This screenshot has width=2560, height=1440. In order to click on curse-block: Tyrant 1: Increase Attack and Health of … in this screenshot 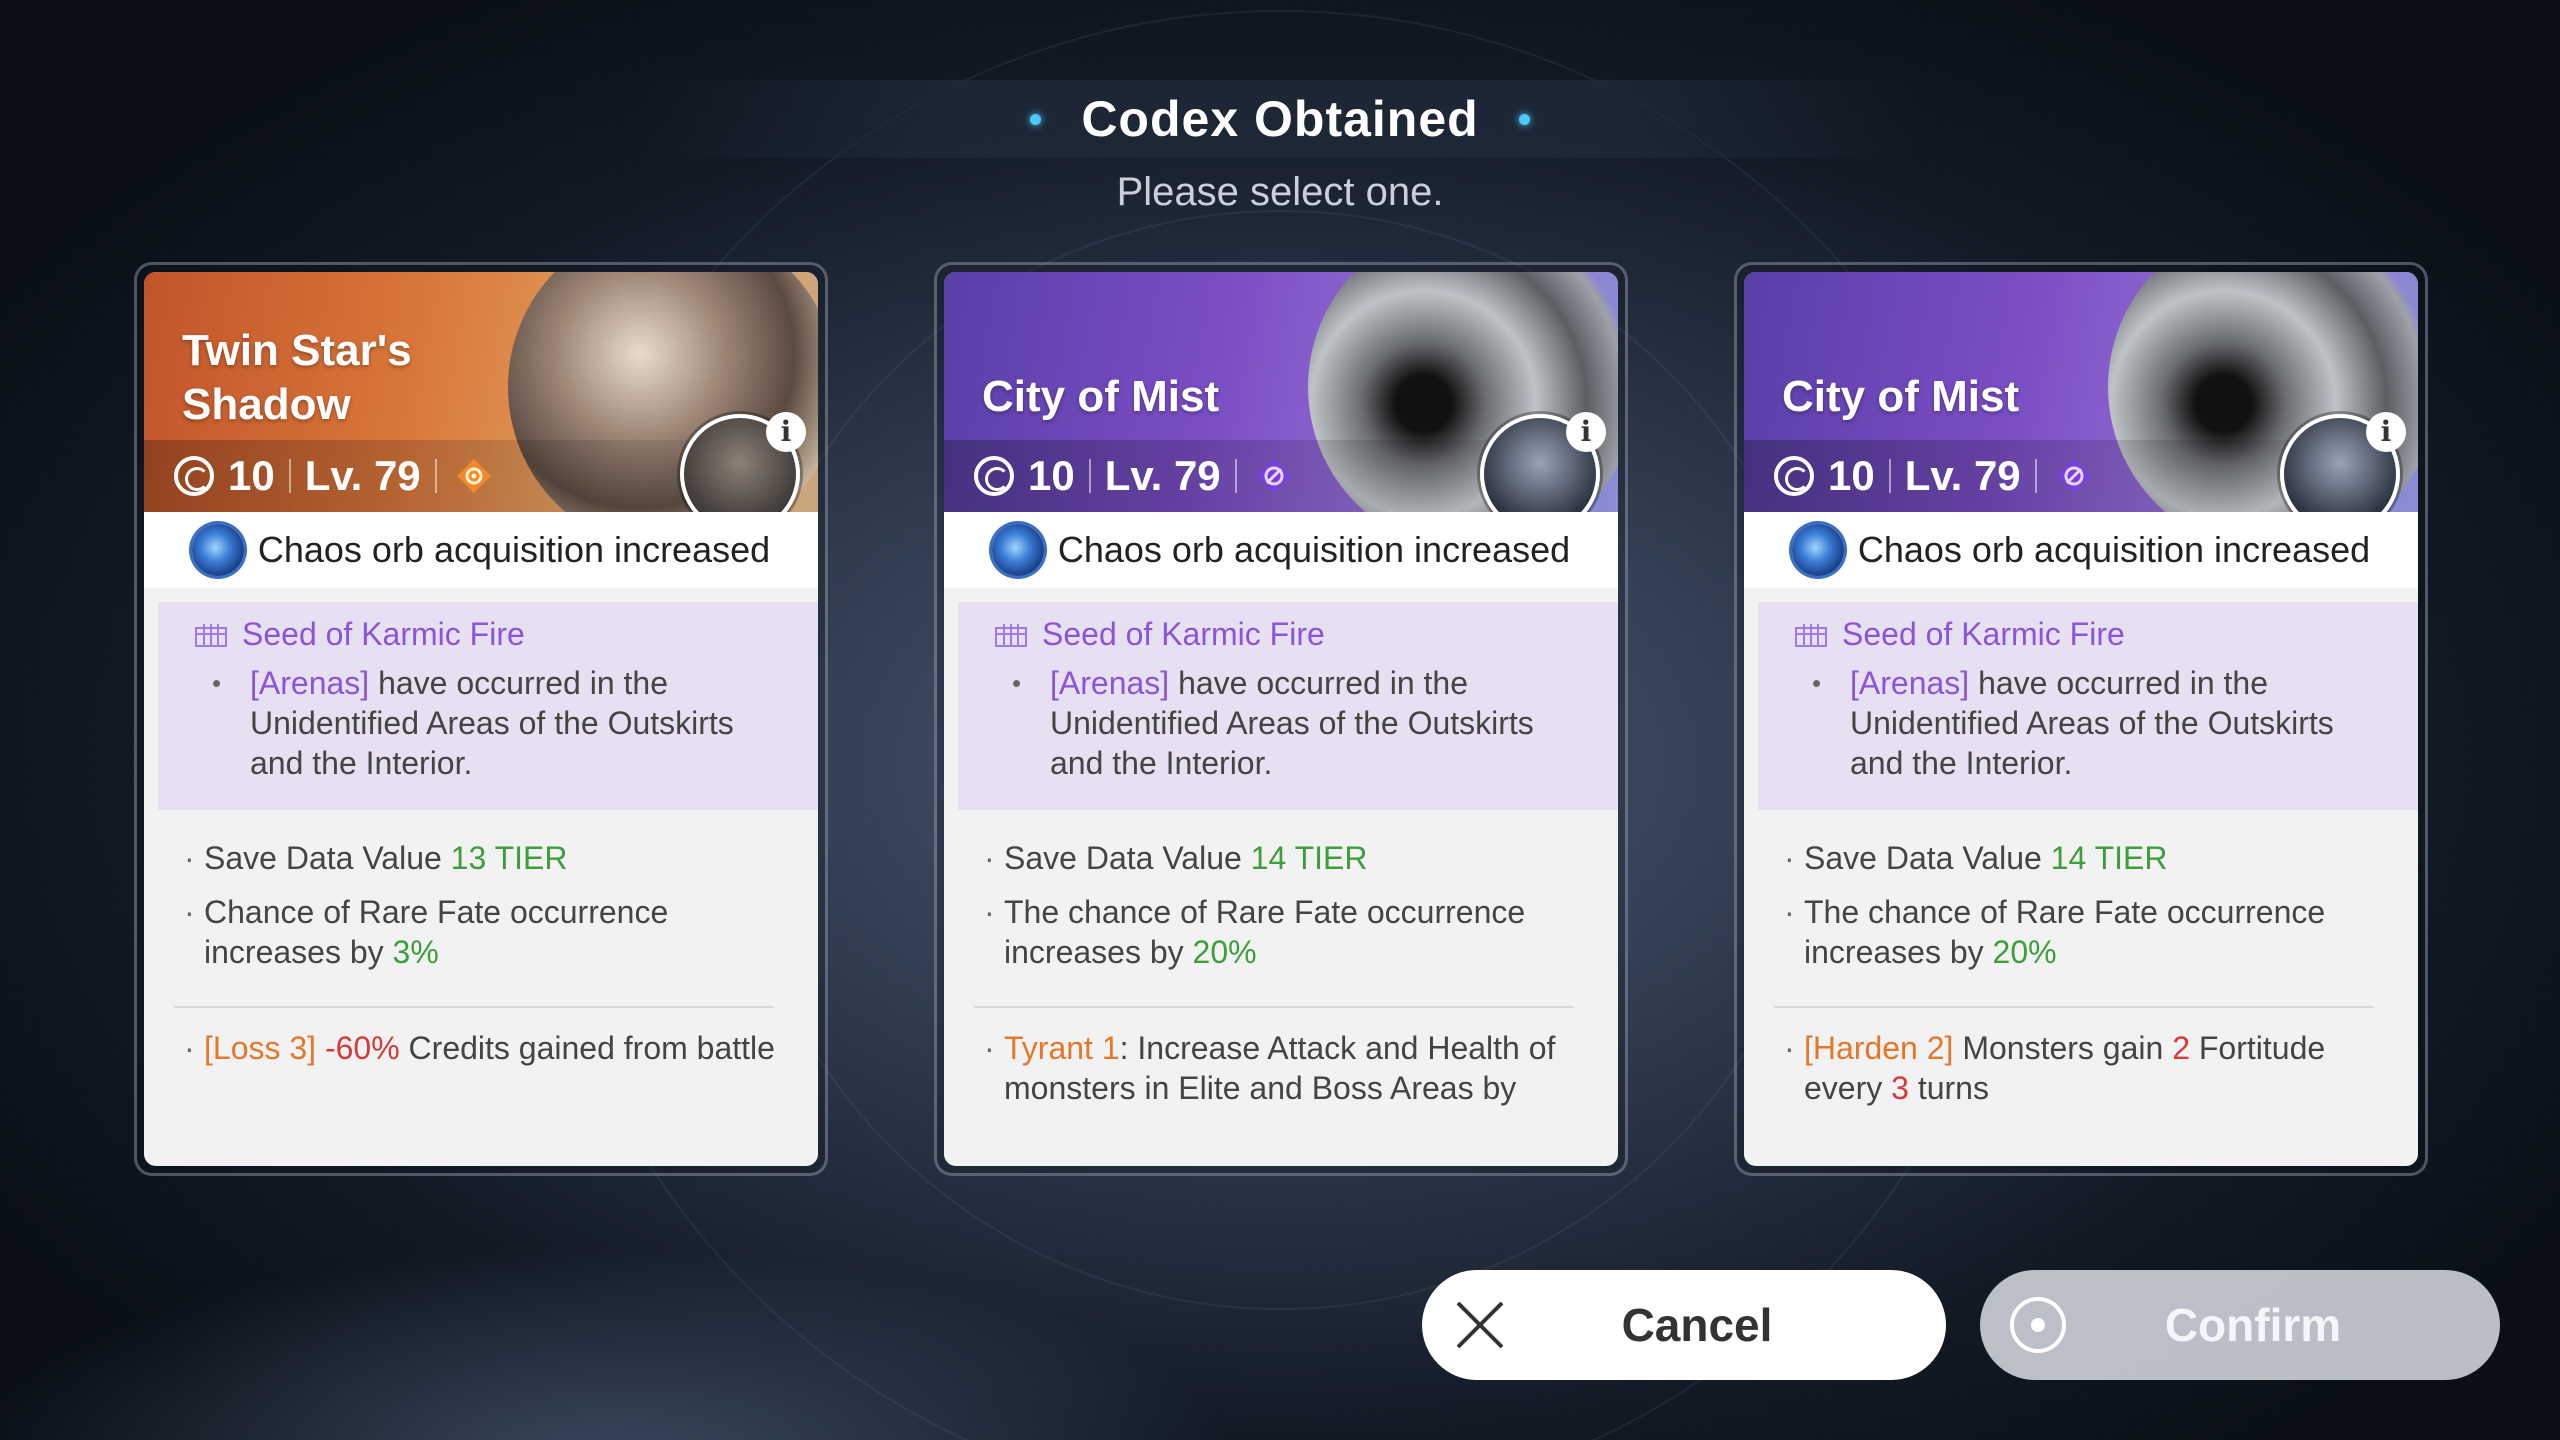, I will do `click(1284, 1075)`.